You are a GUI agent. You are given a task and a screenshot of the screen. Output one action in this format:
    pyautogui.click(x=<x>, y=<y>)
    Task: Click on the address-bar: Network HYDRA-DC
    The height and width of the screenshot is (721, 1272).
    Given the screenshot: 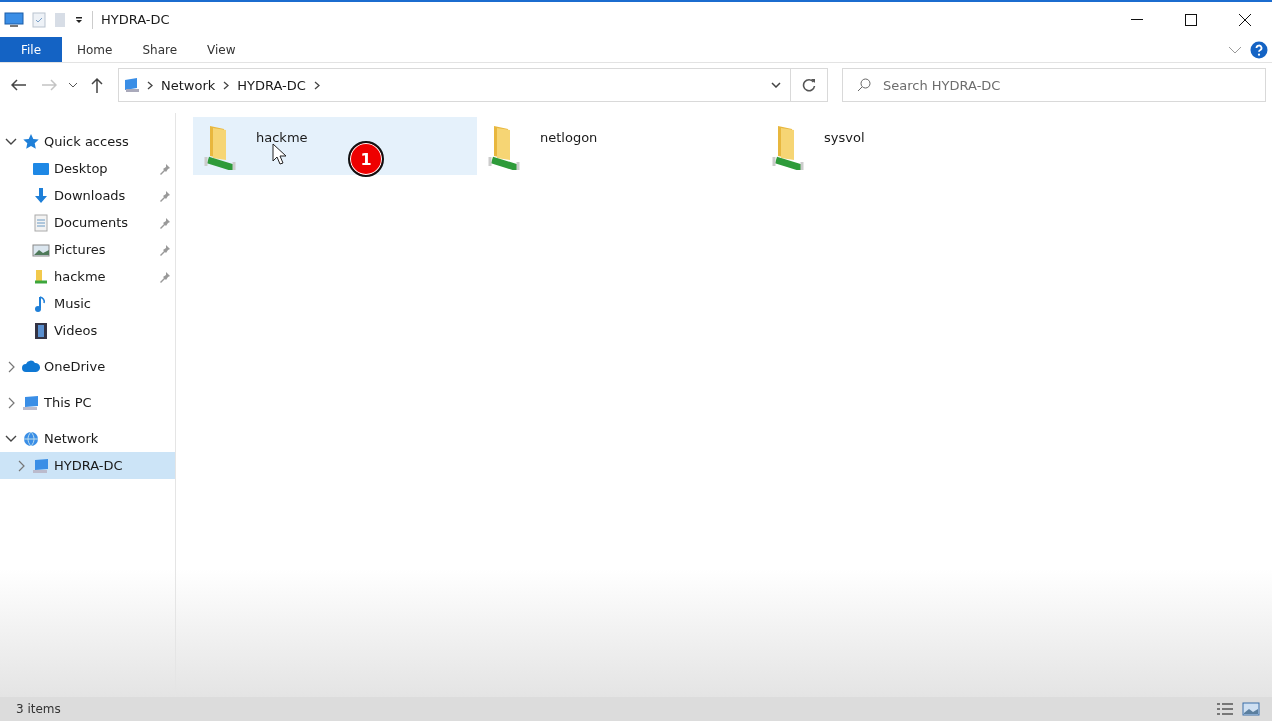 What is the action you would take?
    pyautogui.click(x=473, y=85)
    